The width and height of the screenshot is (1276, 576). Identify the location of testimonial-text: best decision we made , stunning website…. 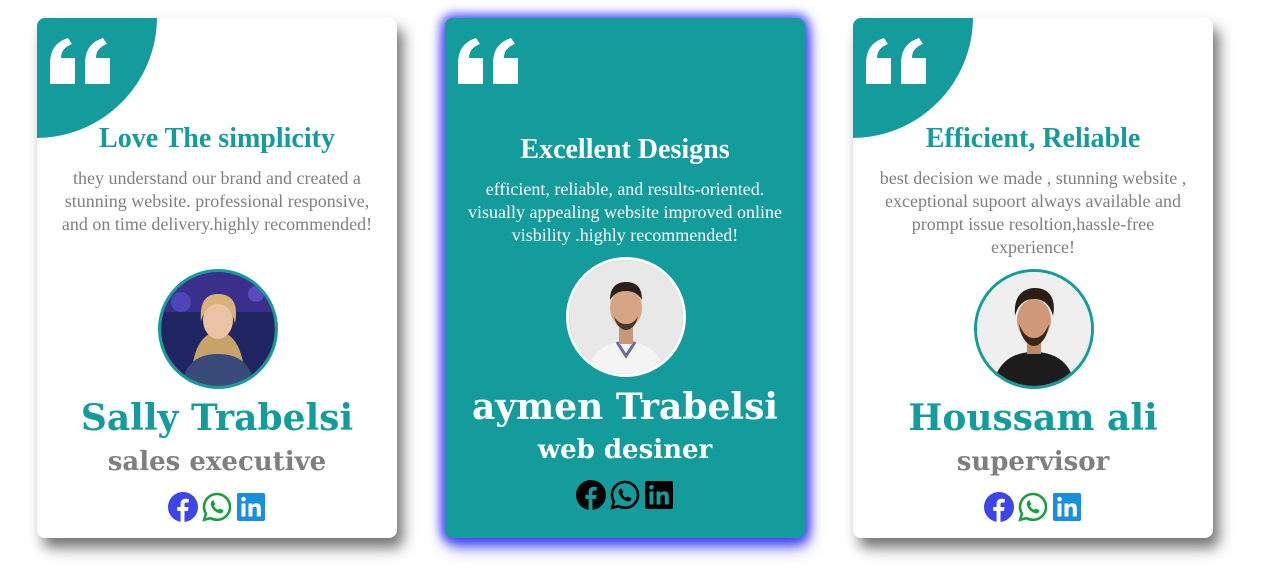
(1033, 212).